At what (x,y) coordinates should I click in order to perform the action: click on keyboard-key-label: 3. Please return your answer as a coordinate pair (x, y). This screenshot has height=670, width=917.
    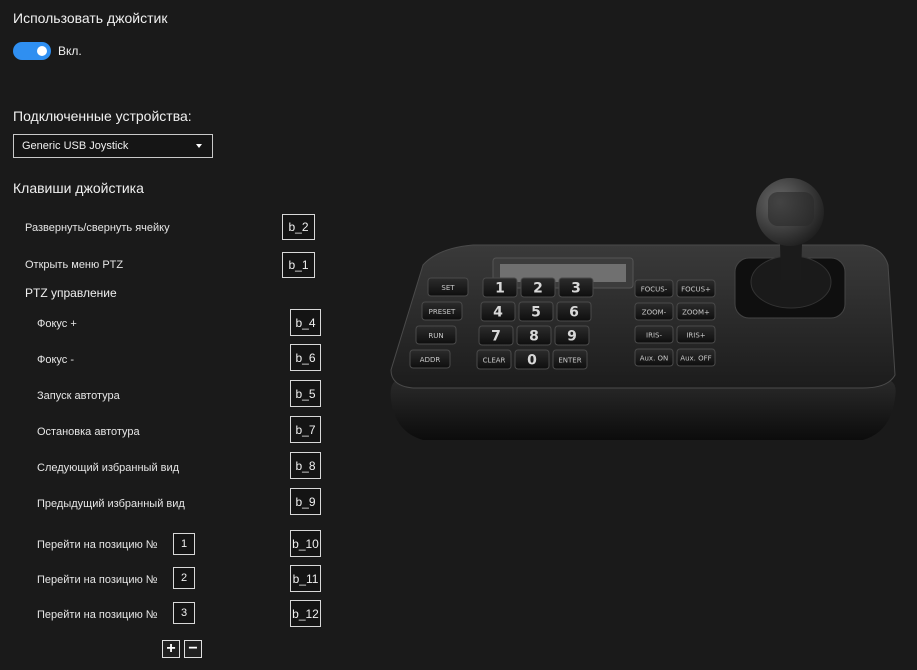
    Looking at the image, I should click on (576, 289).